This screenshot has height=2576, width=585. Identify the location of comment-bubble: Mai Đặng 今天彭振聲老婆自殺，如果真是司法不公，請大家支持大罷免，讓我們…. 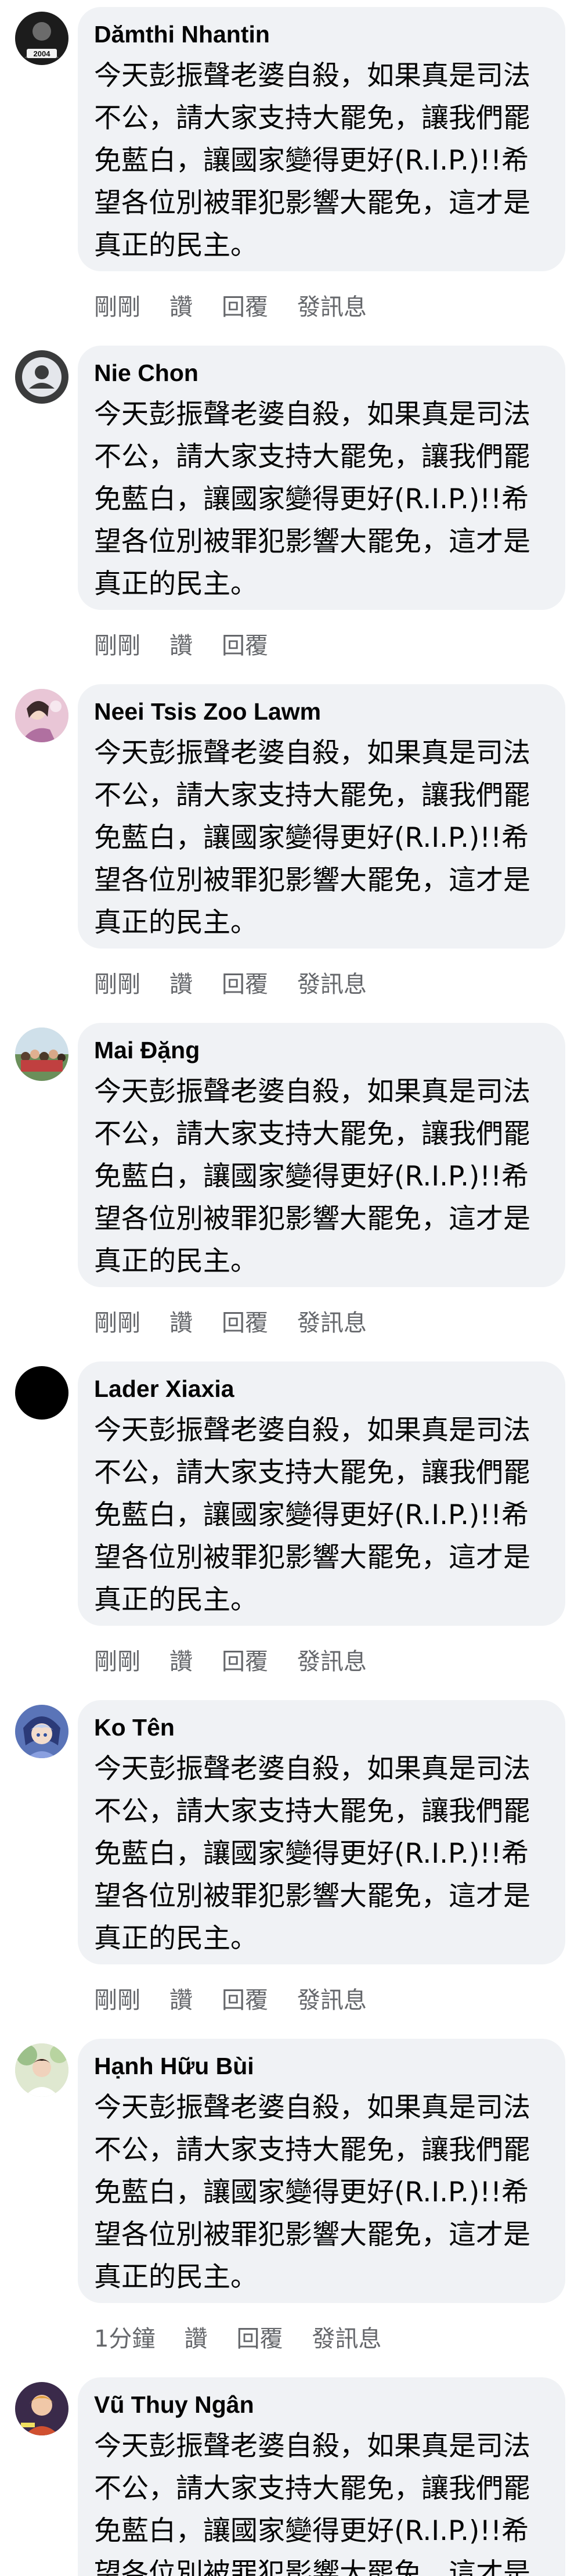
(321, 1155).